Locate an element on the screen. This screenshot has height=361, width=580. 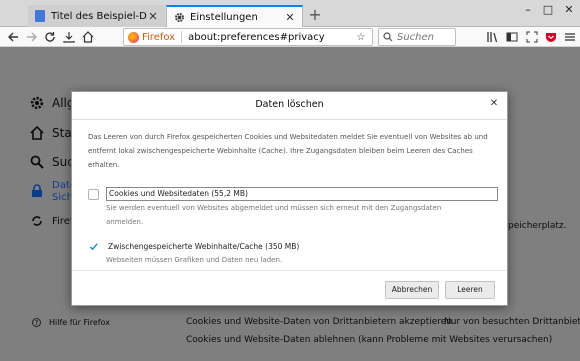
dialog-header: Daten löschen ✕ is located at coordinates (289, 106).